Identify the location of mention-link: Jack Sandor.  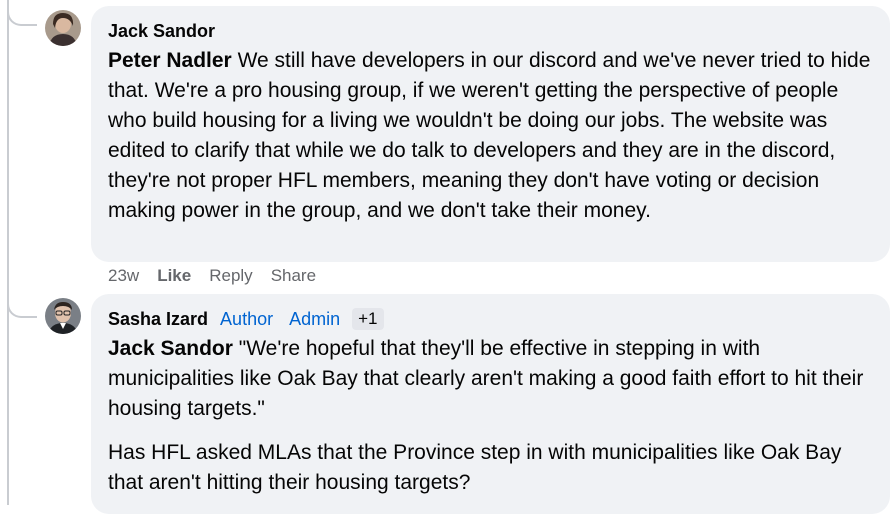
(170, 348).